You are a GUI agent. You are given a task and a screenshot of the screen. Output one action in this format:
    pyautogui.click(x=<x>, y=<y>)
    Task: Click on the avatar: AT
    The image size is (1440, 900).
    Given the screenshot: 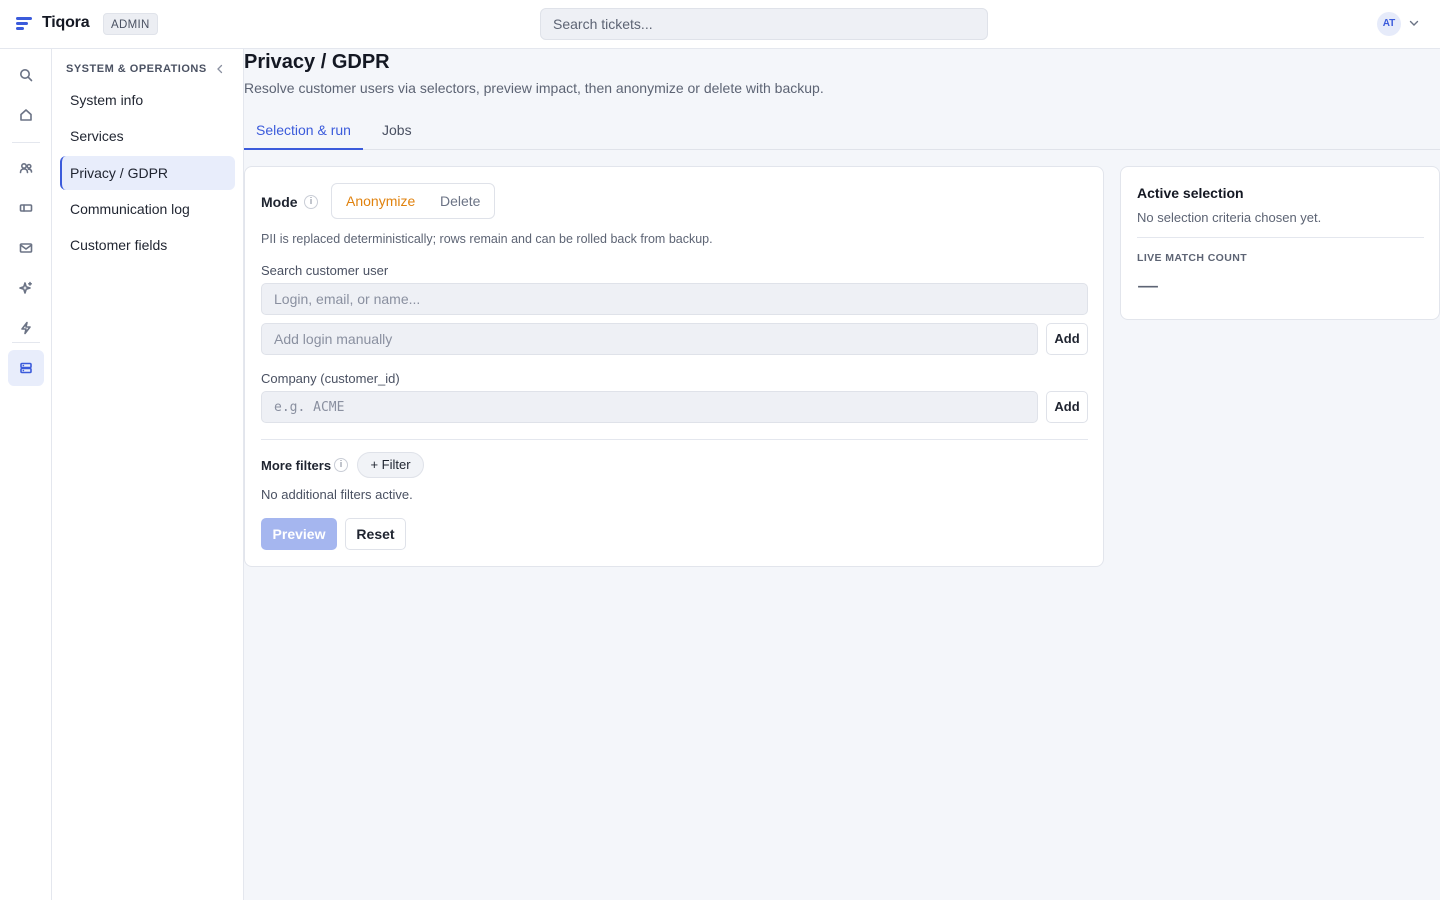 What is the action you would take?
    pyautogui.click(x=1389, y=24)
    